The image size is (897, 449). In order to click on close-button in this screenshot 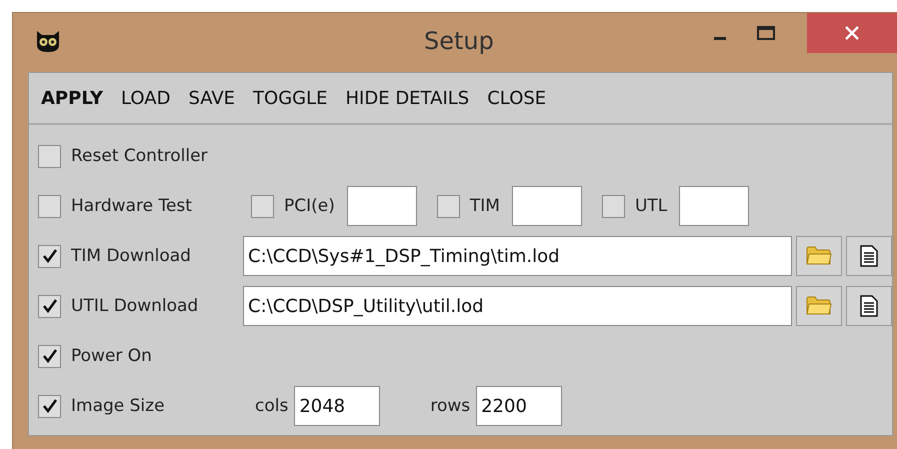, I will do `click(852, 33)`.